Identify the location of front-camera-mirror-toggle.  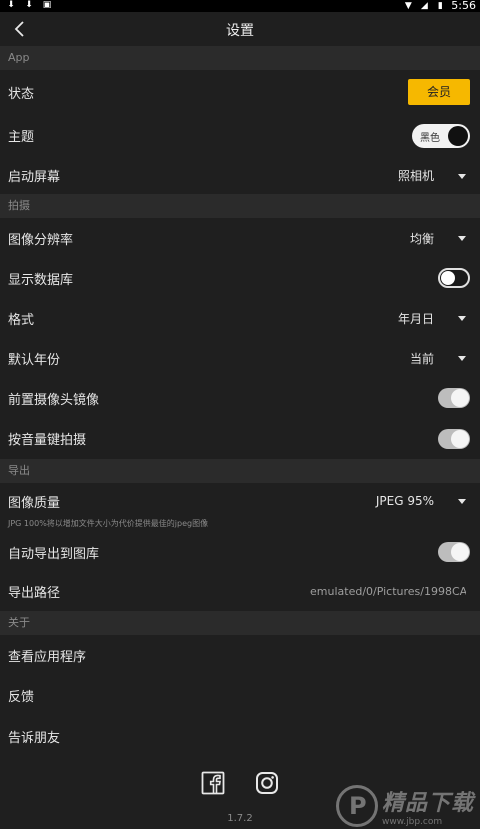
(454, 398).